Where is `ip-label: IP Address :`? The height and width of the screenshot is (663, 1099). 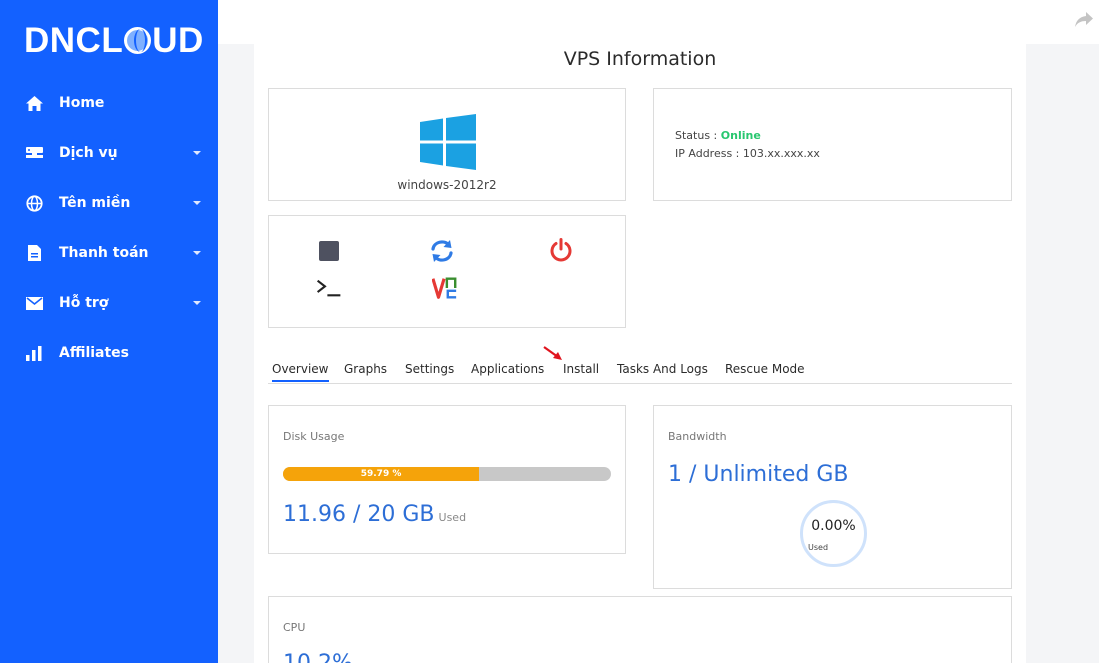
ip-label: IP Address : is located at coordinates (709, 153).